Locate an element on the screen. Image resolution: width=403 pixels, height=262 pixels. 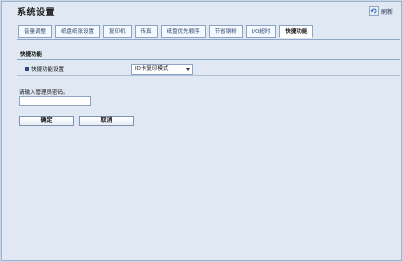
refresh-label: 刷新 is located at coordinates (386, 12).